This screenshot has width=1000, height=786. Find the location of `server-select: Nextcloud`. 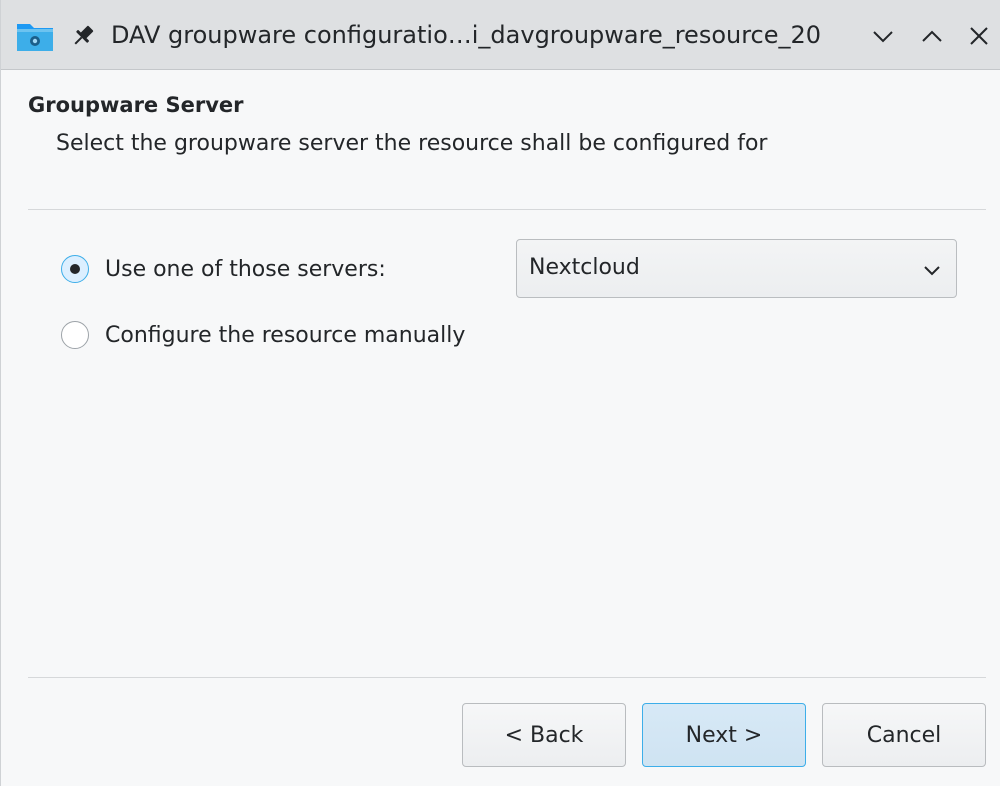

server-select: Nextcloud is located at coordinates (736, 268).